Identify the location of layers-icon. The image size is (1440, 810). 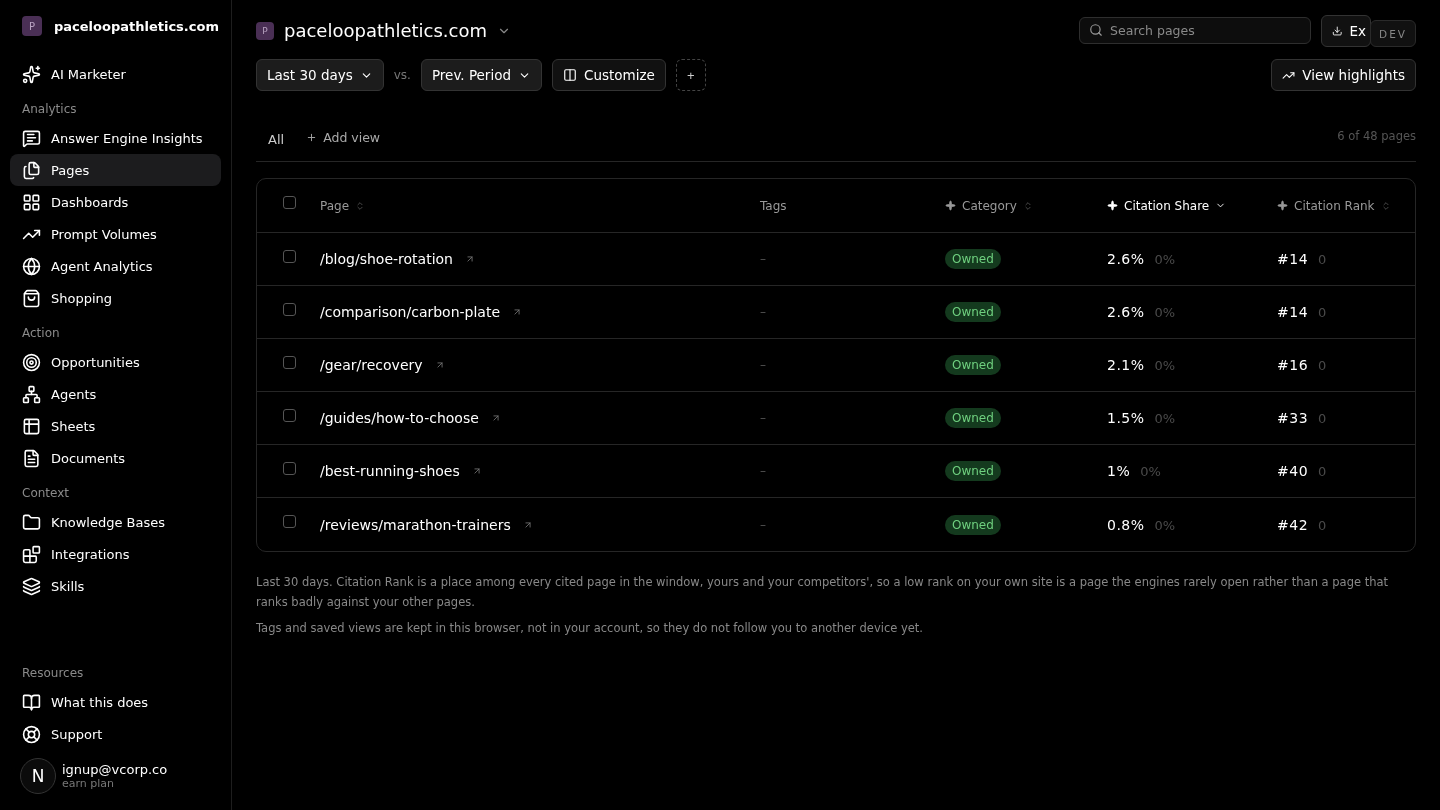
(31, 586).